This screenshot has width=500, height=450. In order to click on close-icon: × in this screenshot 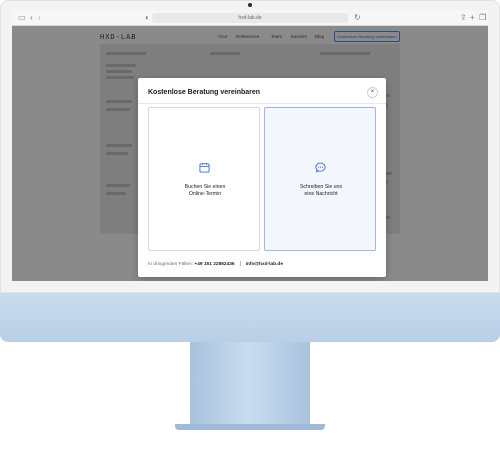, I will do `click(372, 92)`.